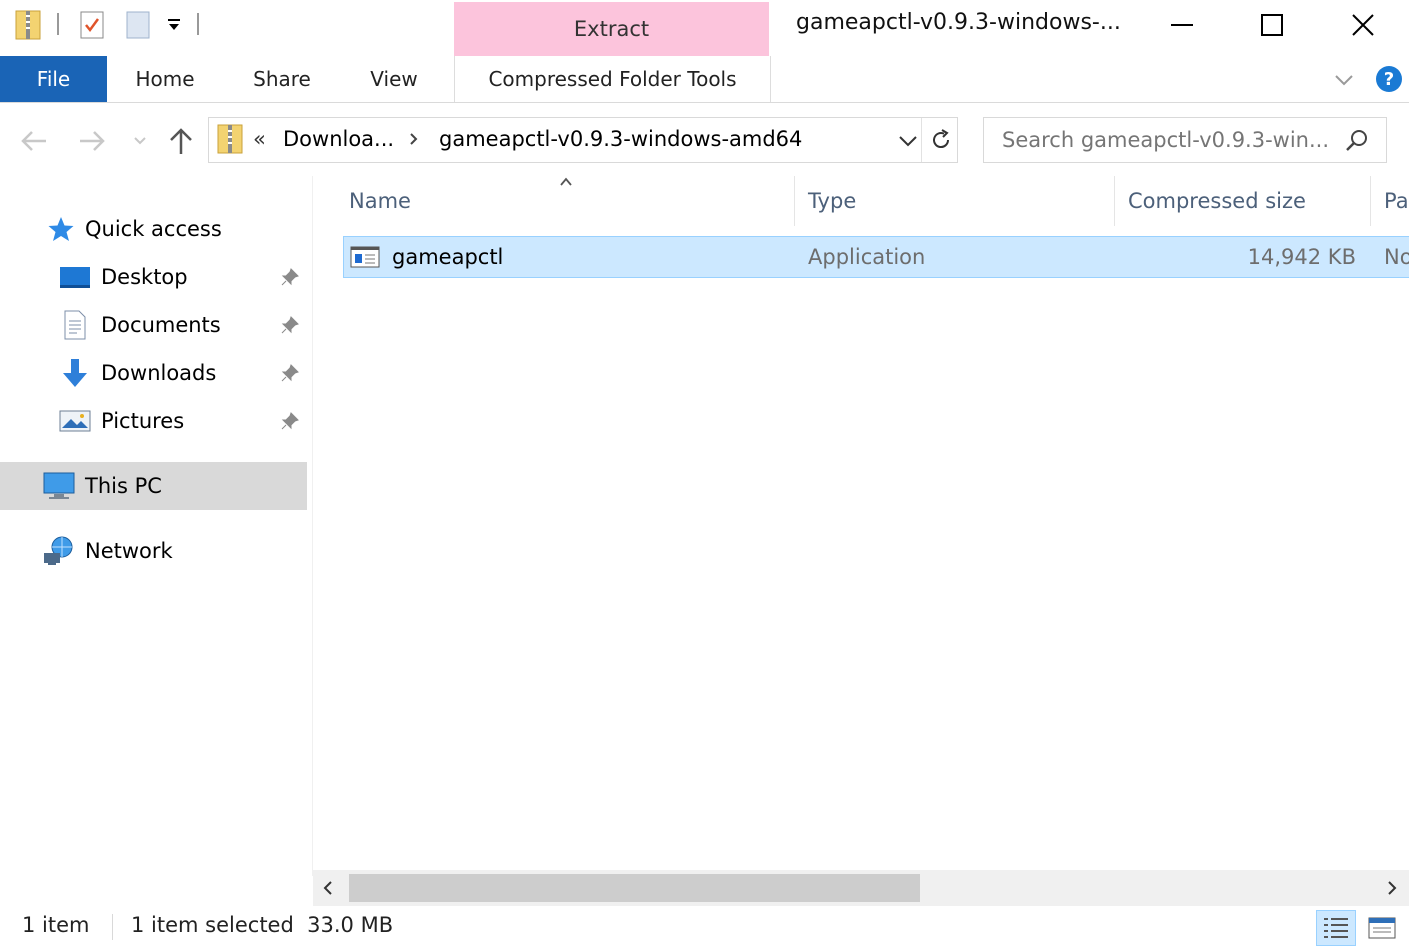 This screenshot has height=946, width=1409. Describe the element at coordinates (1396, 257) in the screenshot. I see `row-password-protected: No` at that location.